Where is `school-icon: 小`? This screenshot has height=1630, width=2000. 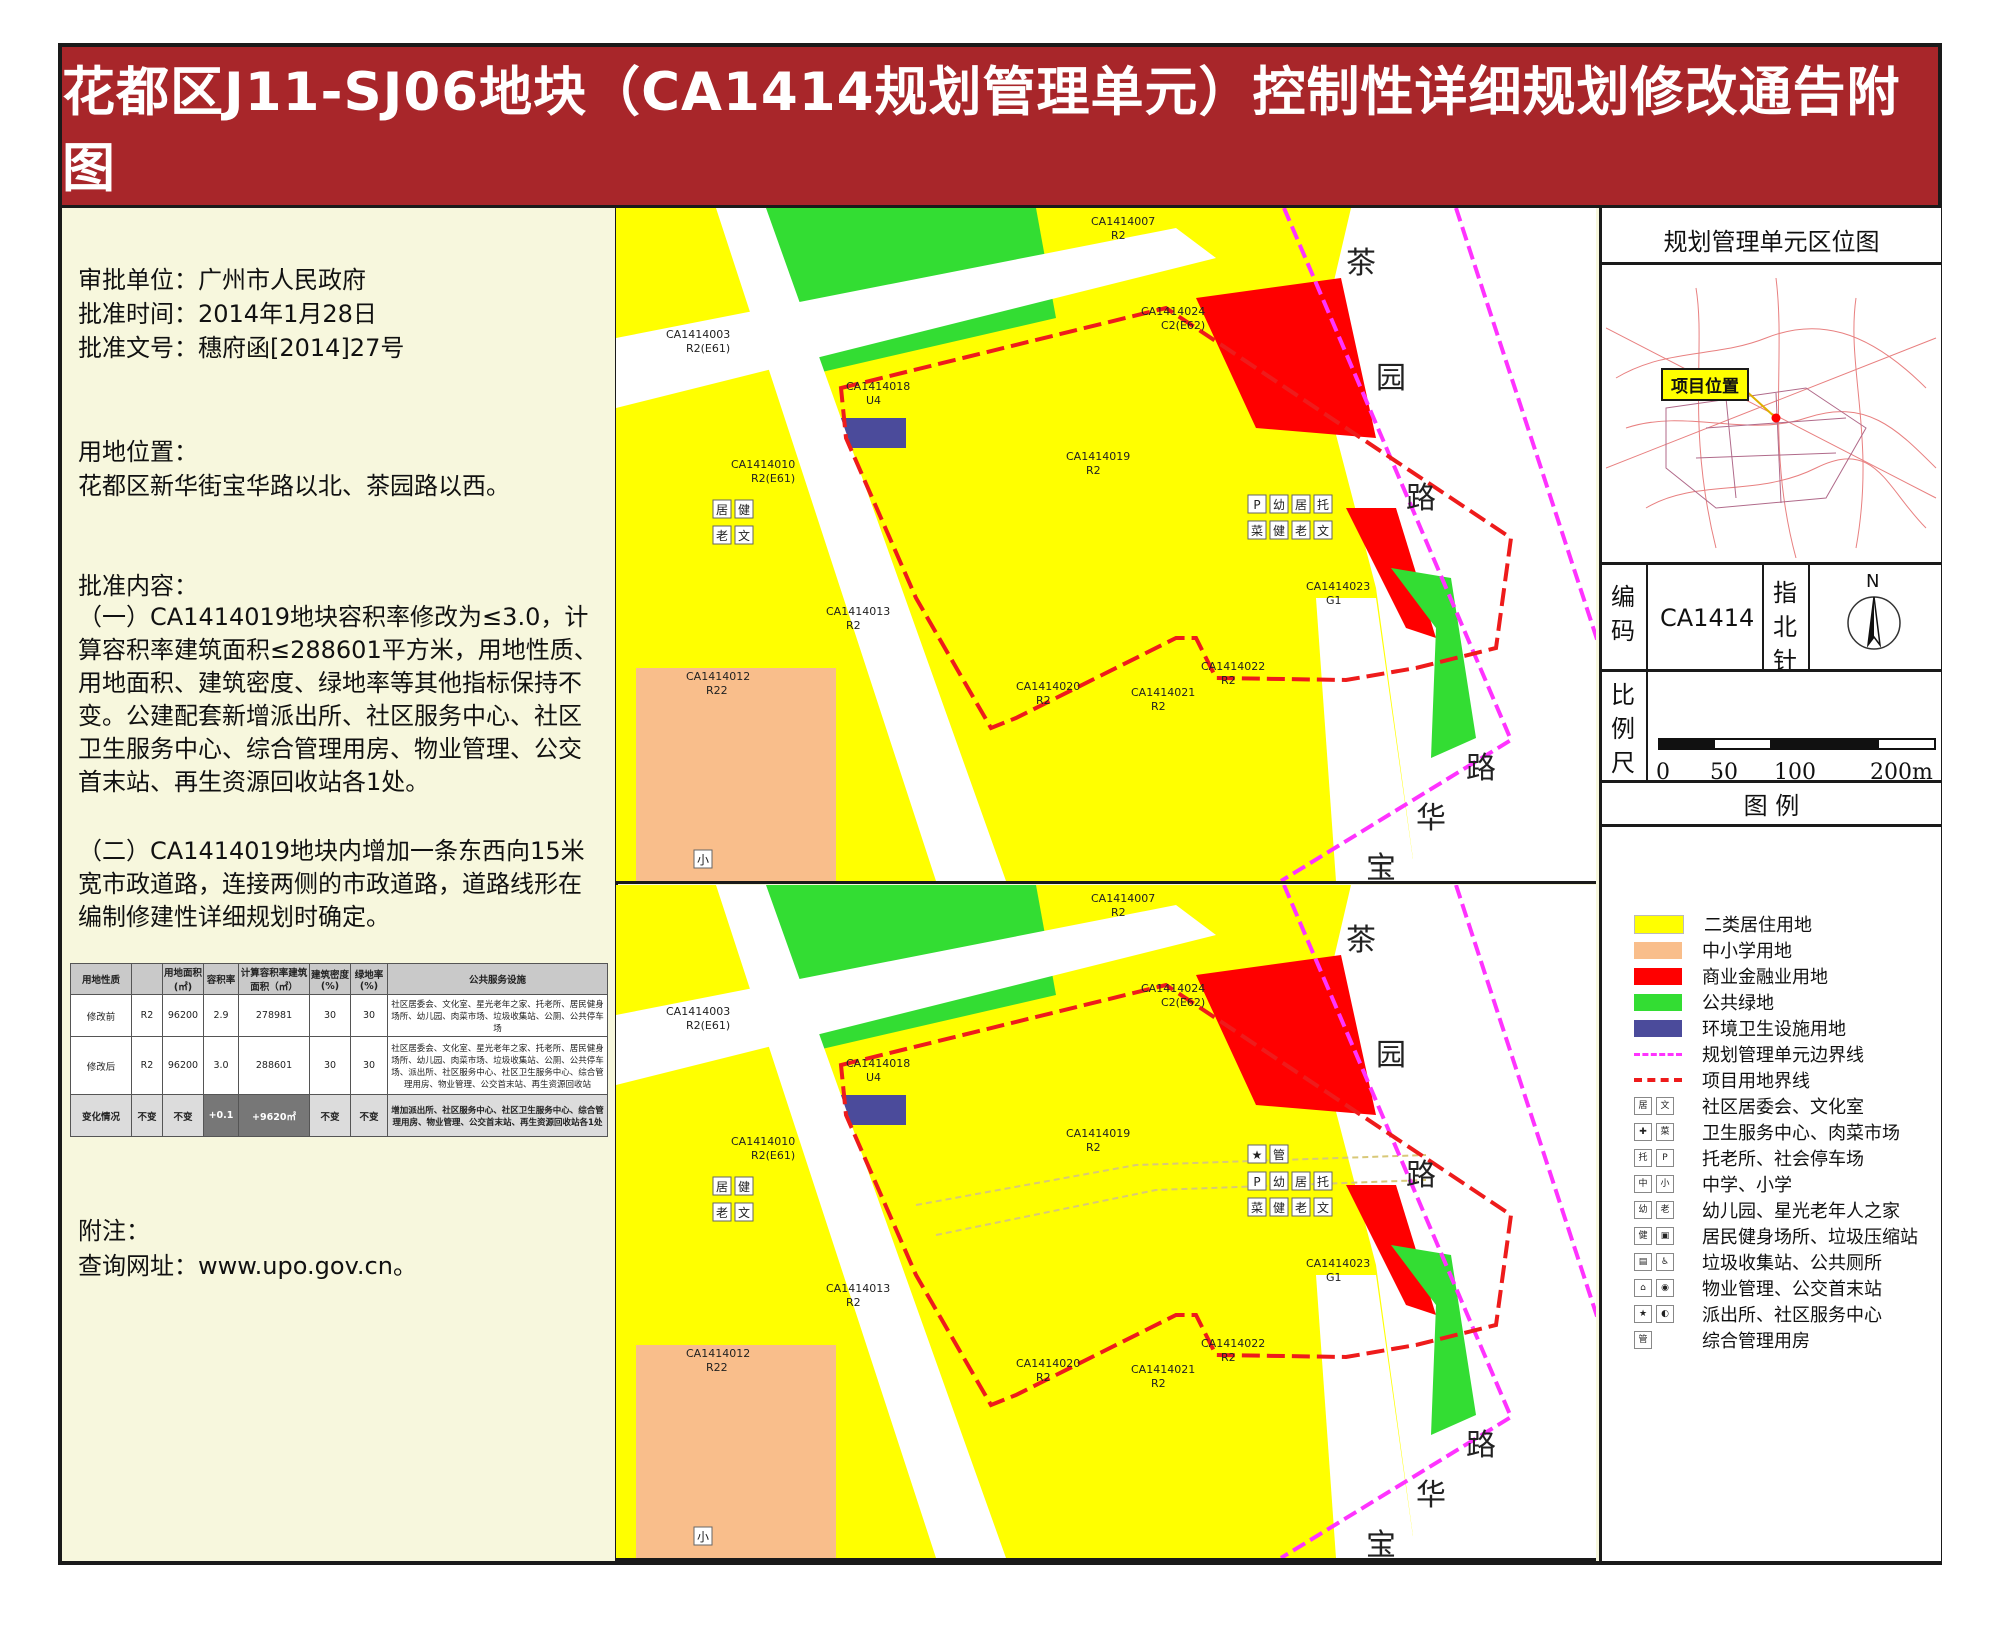
school-icon: 小 is located at coordinates (703, 860).